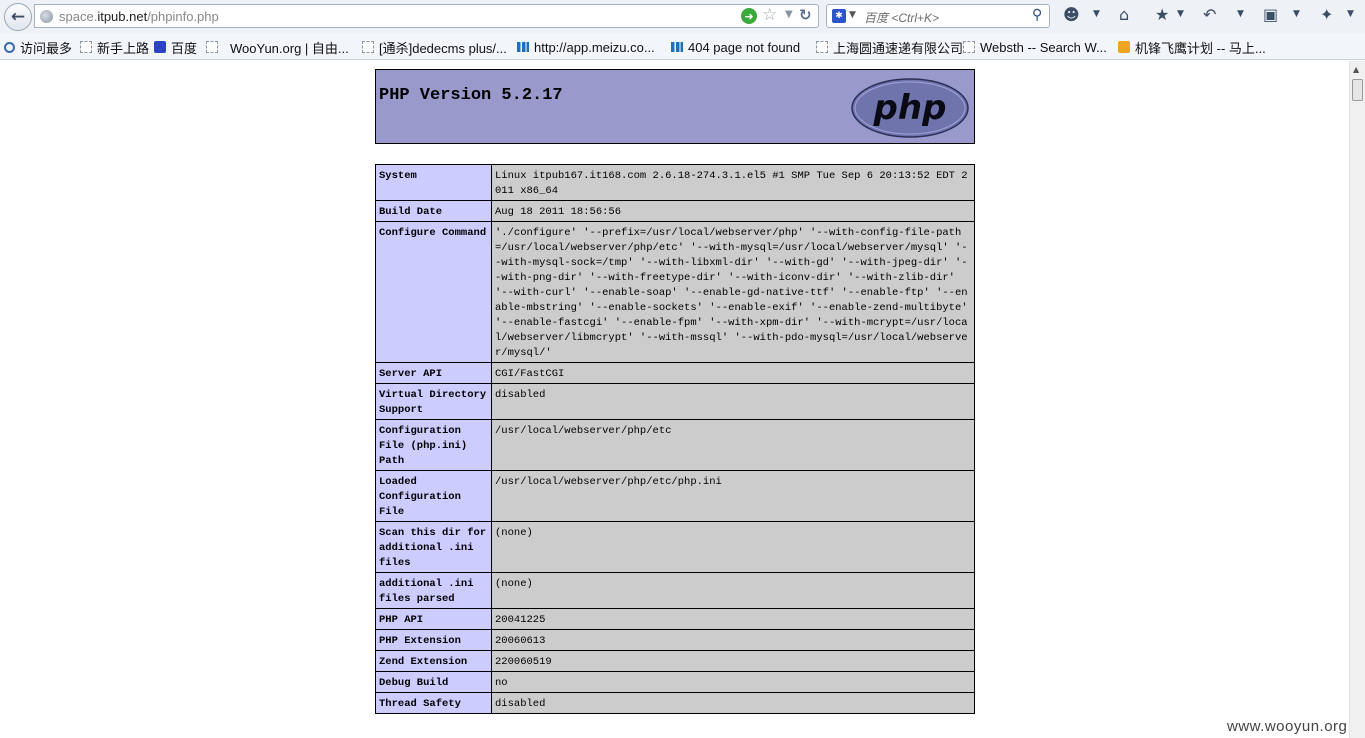 This screenshot has width=1365, height=738. Describe the element at coordinates (433, 640) in the screenshot. I see `row-key: PHP Extension` at that location.